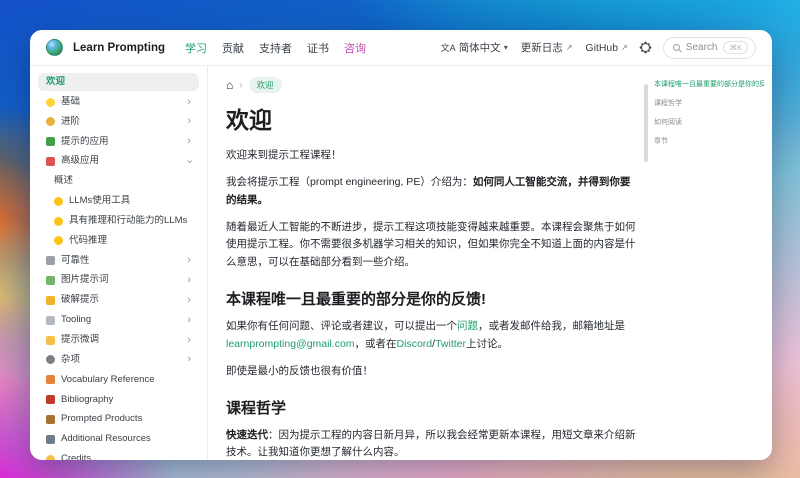  What do you see at coordinates (265, 85) in the screenshot?
I see `breadcrumb-current: 欢迎` at bounding box center [265, 85].